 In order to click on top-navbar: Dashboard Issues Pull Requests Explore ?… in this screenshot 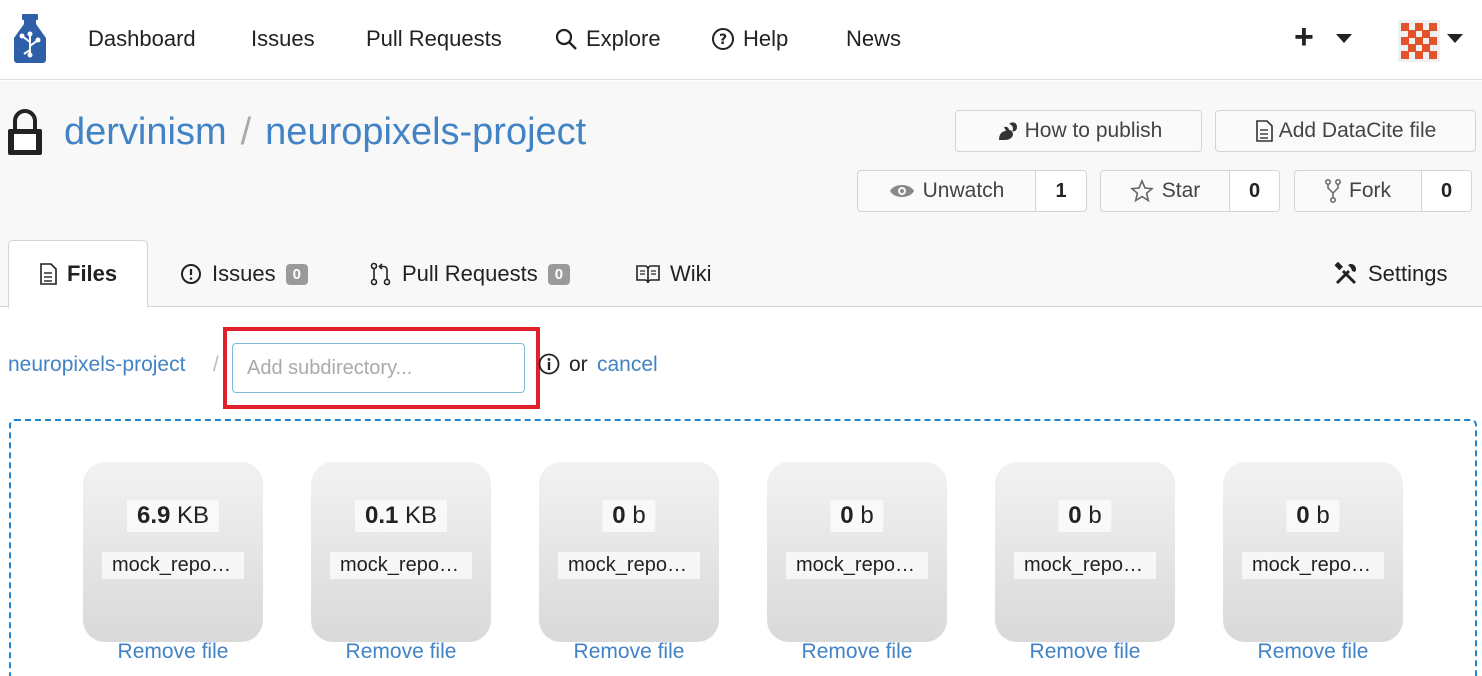, I will do `click(741, 40)`.